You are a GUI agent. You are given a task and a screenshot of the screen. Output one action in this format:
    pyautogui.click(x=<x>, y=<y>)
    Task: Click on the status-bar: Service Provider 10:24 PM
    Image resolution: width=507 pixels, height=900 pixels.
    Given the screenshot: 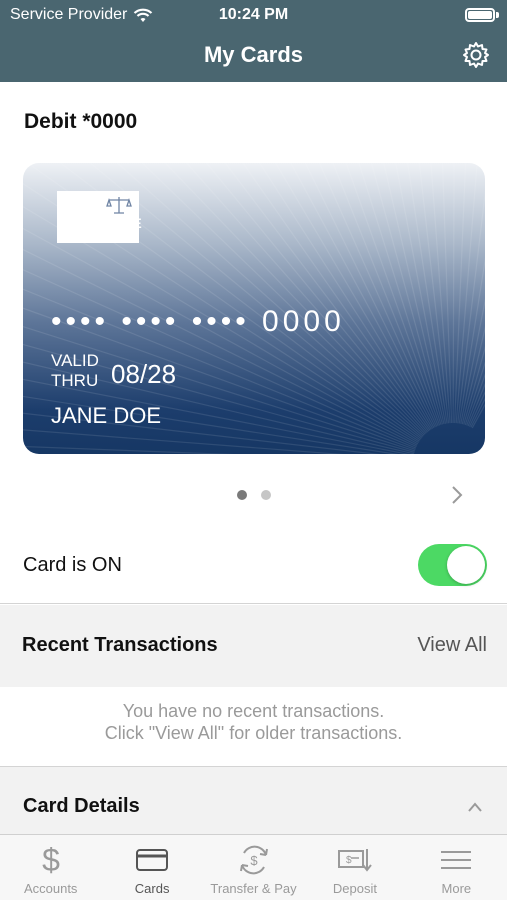 What is the action you would take?
    pyautogui.click(x=253, y=15)
    